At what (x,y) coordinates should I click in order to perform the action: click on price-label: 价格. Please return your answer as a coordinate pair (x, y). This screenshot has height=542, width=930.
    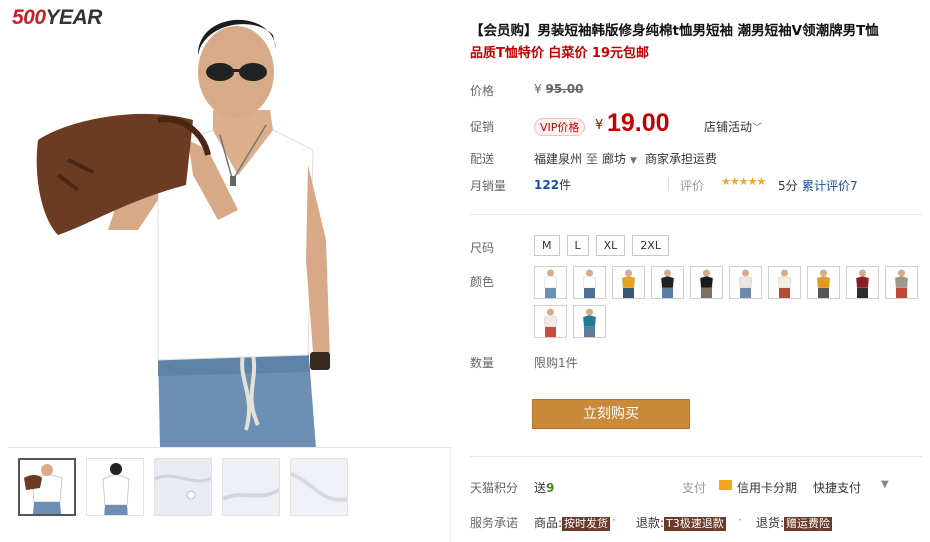
    Looking at the image, I should click on (482, 91).